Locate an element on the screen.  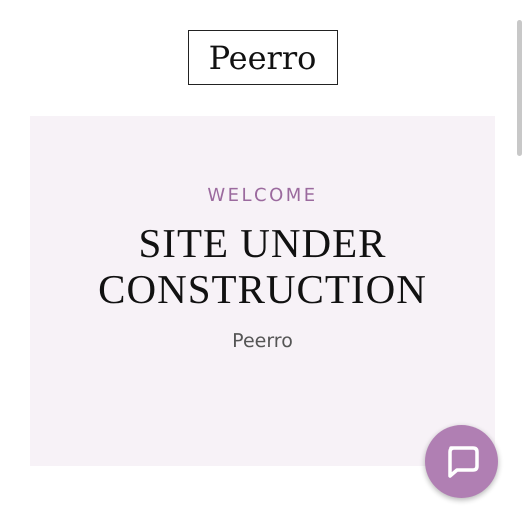
site-logo: Peerro is located at coordinates (263, 57).